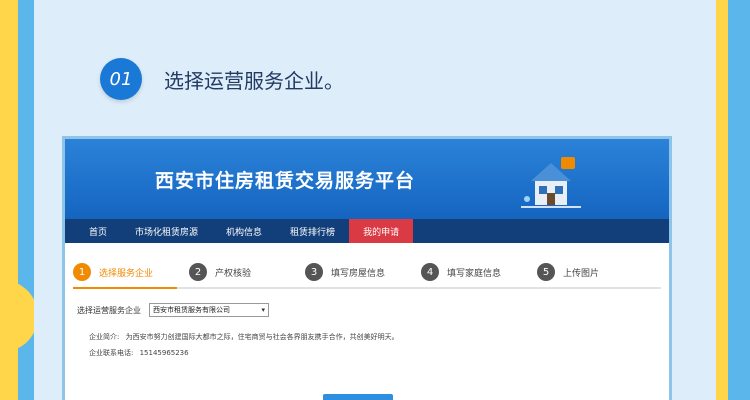 This screenshot has width=750, height=400. I want to click on company-select-label: 选择运营服务企业, so click(109, 310).